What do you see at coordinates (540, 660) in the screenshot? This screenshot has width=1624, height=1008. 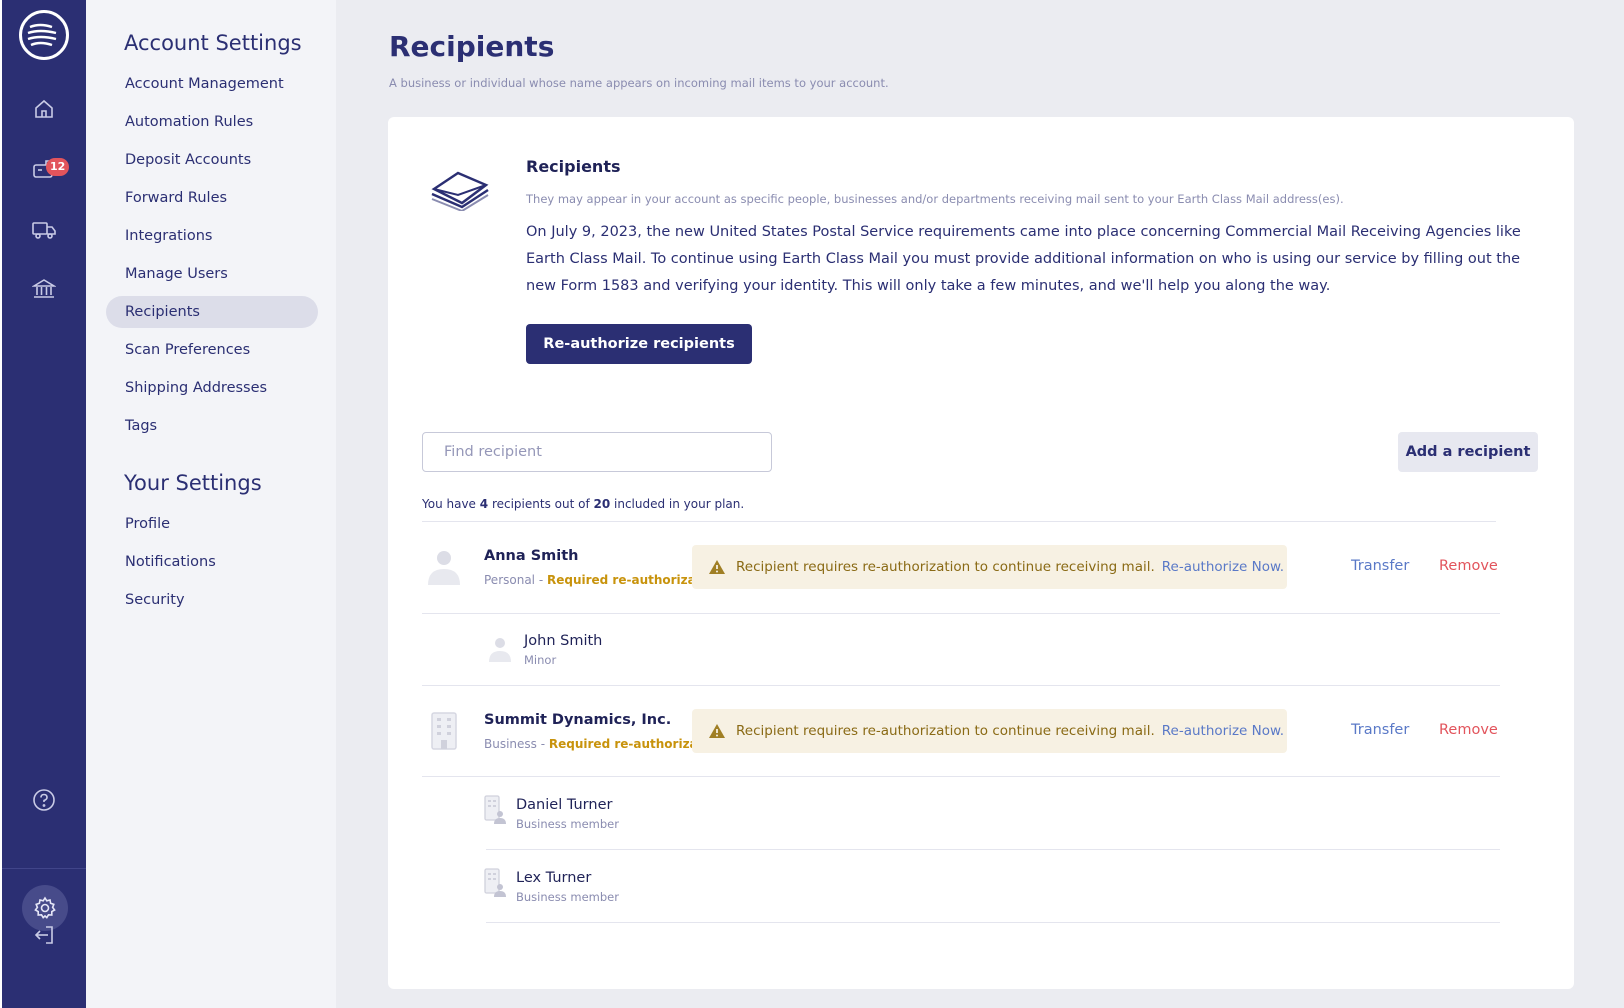 I see `member-role: Minor` at bounding box center [540, 660].